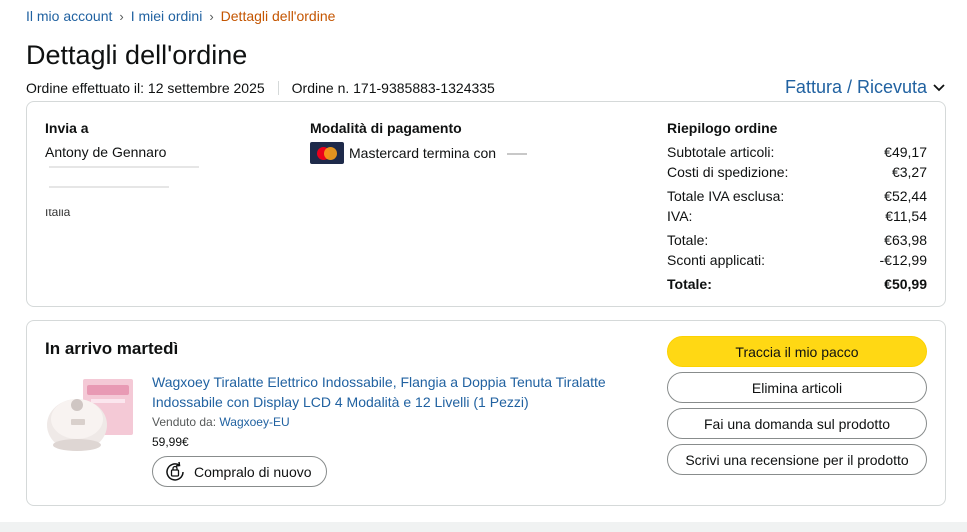  What do you see at coordinates (855, 87) in the screenshot?
I see `invoice-label: Fattura / Ricevuta` at bounding box center [855, 87].